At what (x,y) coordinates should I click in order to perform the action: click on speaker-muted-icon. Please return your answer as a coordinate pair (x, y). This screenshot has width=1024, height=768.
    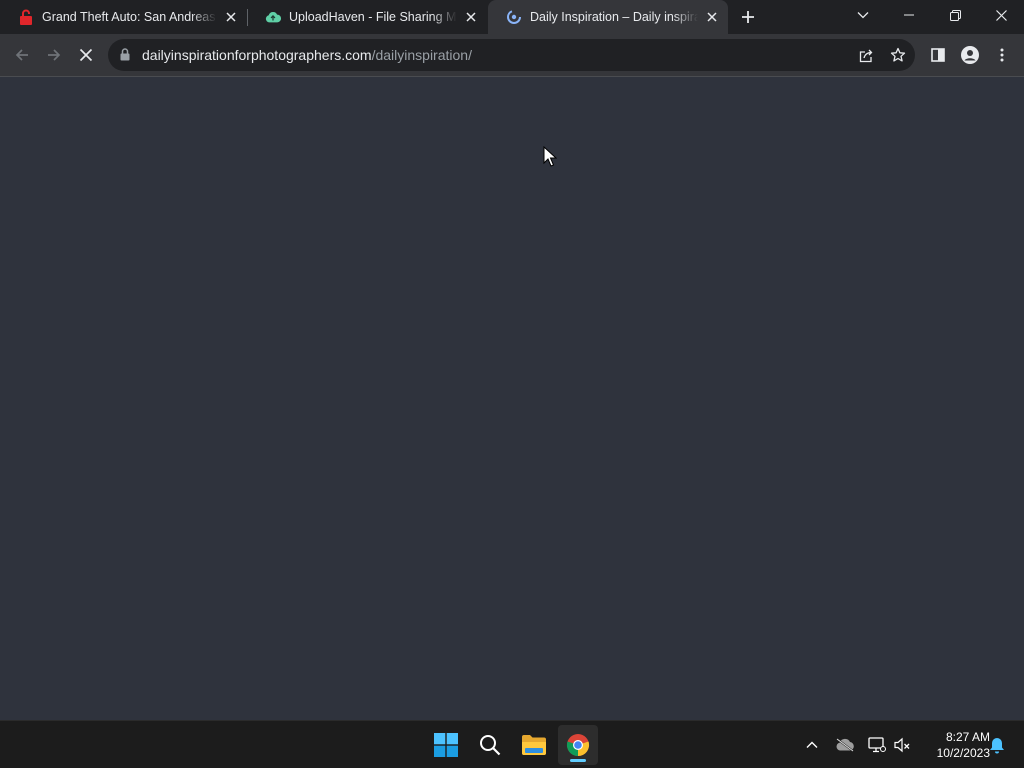
    Looking at the image, I should click on (902, 745).